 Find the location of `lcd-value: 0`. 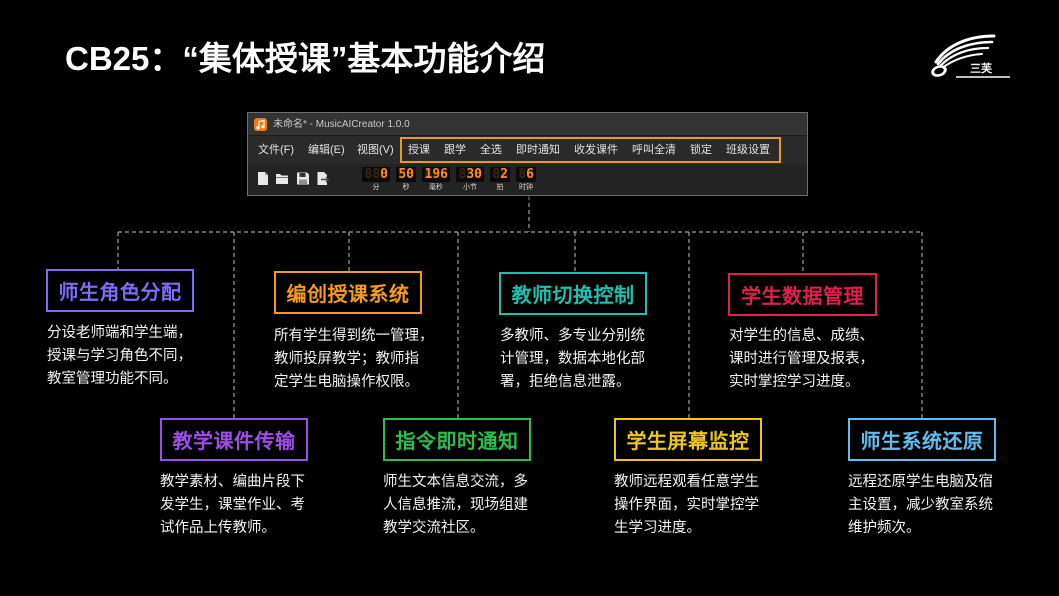

lcd-value: 0 is located at coordinates (384, 174).